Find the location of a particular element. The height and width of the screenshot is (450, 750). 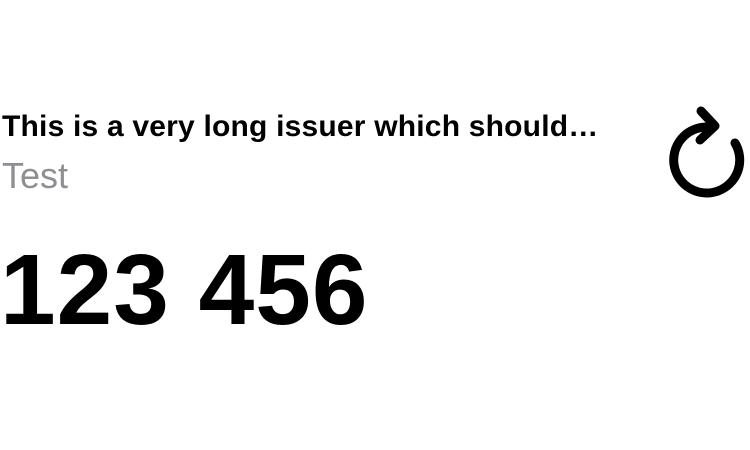

refresh-icon is located at coordinates (705, 152).